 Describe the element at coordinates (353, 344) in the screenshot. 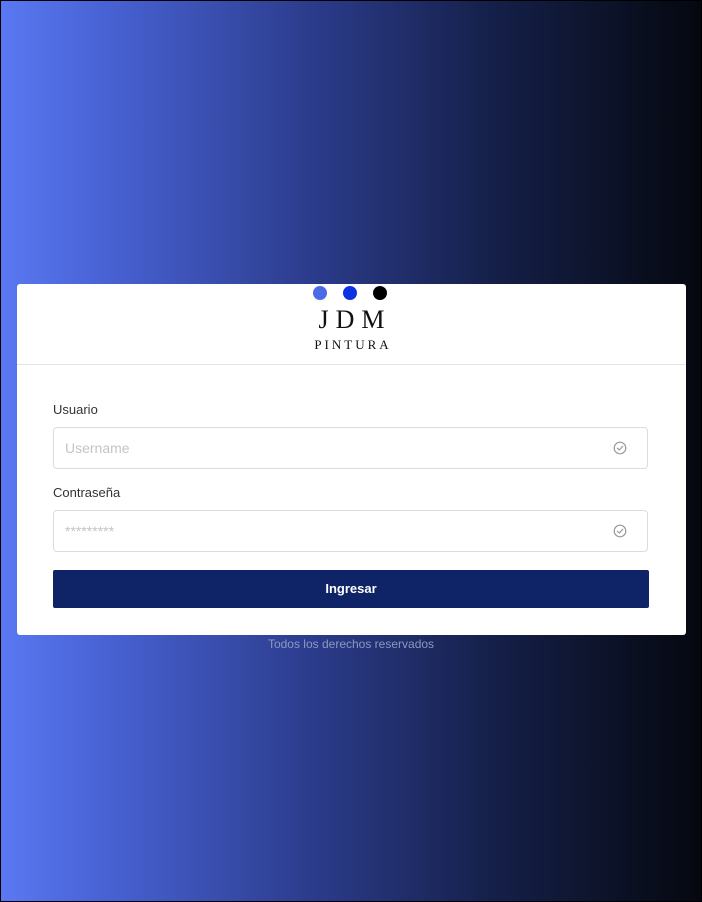

I see `logo-subtitle: PINTURA` at that location.